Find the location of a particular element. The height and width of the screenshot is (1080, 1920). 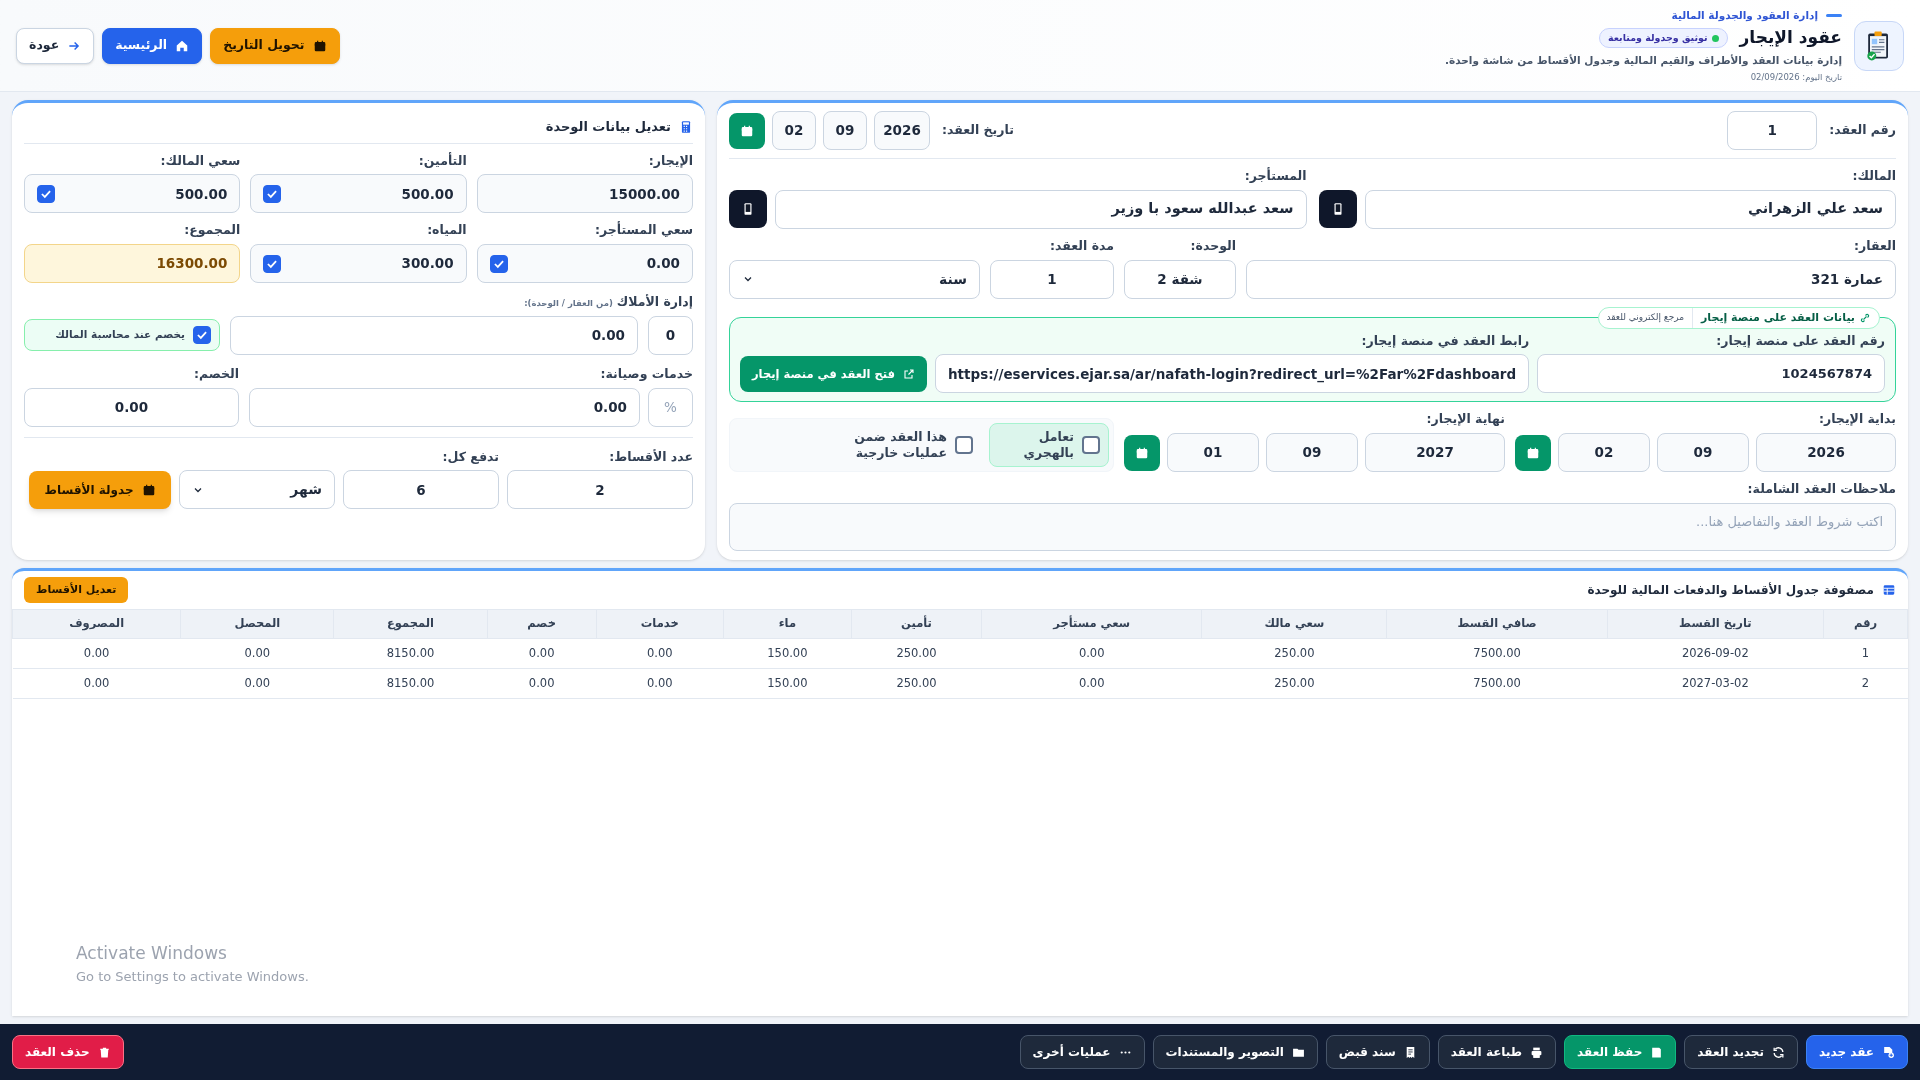

table-cell: 1 is located at coordinates (1865, 653).